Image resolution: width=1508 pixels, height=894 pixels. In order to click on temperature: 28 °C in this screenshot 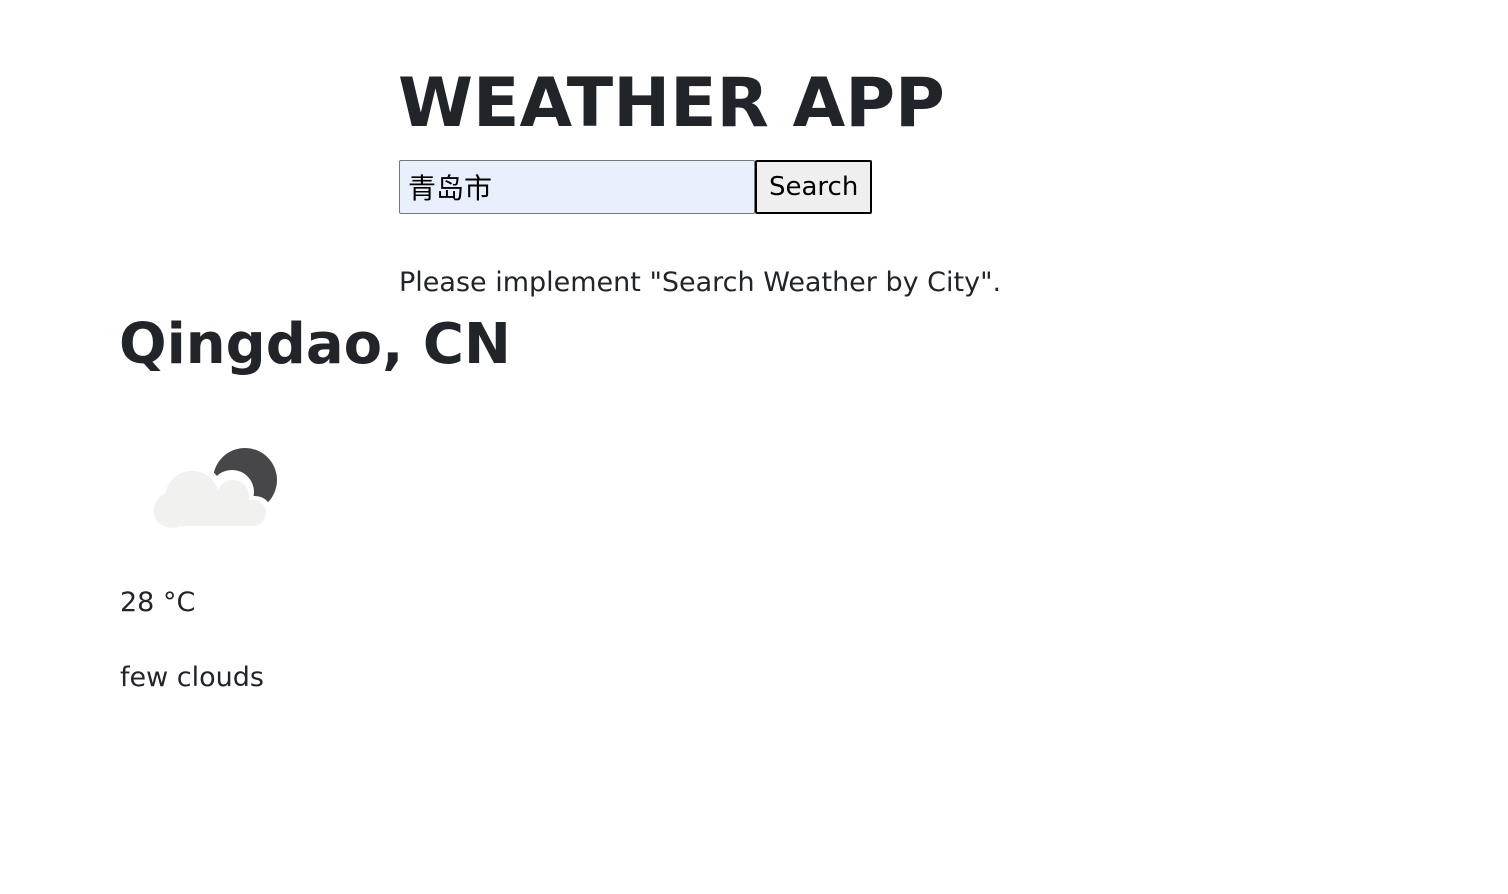, I will do `click(158, 602)`.